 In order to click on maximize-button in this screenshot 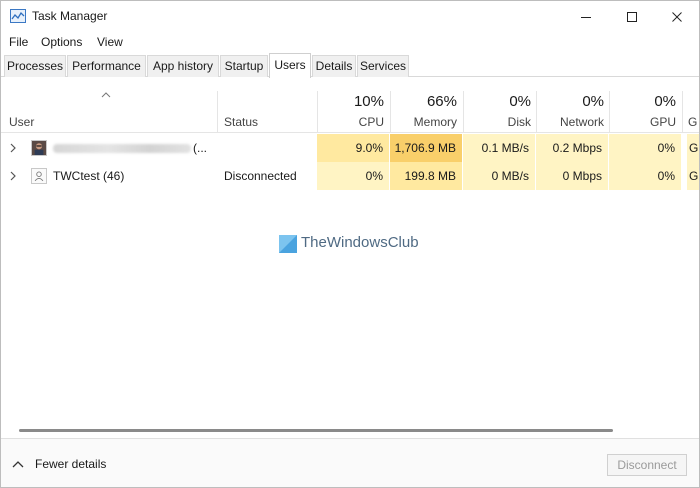, I will do `click(632, 16)`.